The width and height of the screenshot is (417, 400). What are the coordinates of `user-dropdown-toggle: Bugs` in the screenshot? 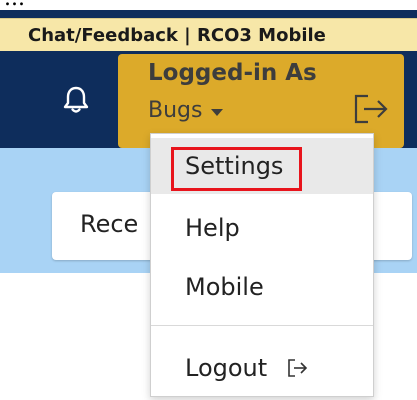 It's located at (186, 110).